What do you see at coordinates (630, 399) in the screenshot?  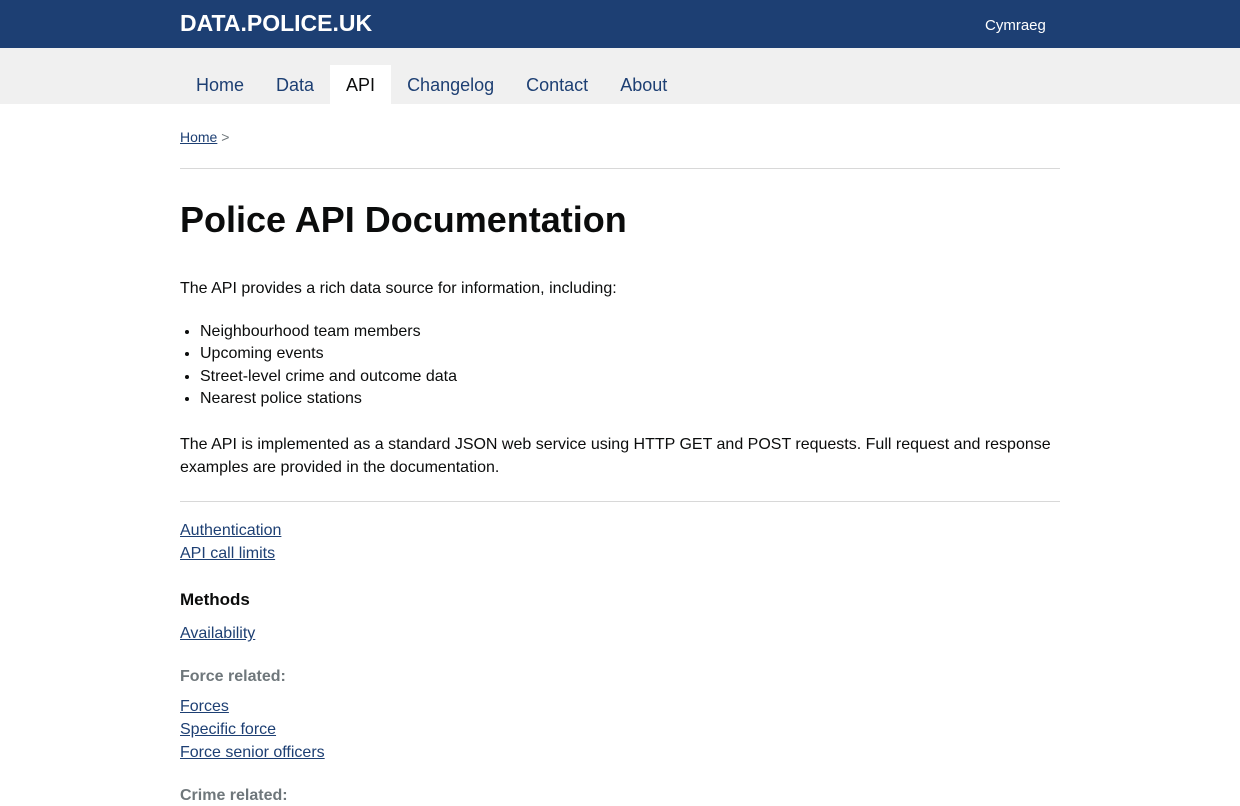 I see `list-item: Nearest police stations` at bounding box center [630, 399].